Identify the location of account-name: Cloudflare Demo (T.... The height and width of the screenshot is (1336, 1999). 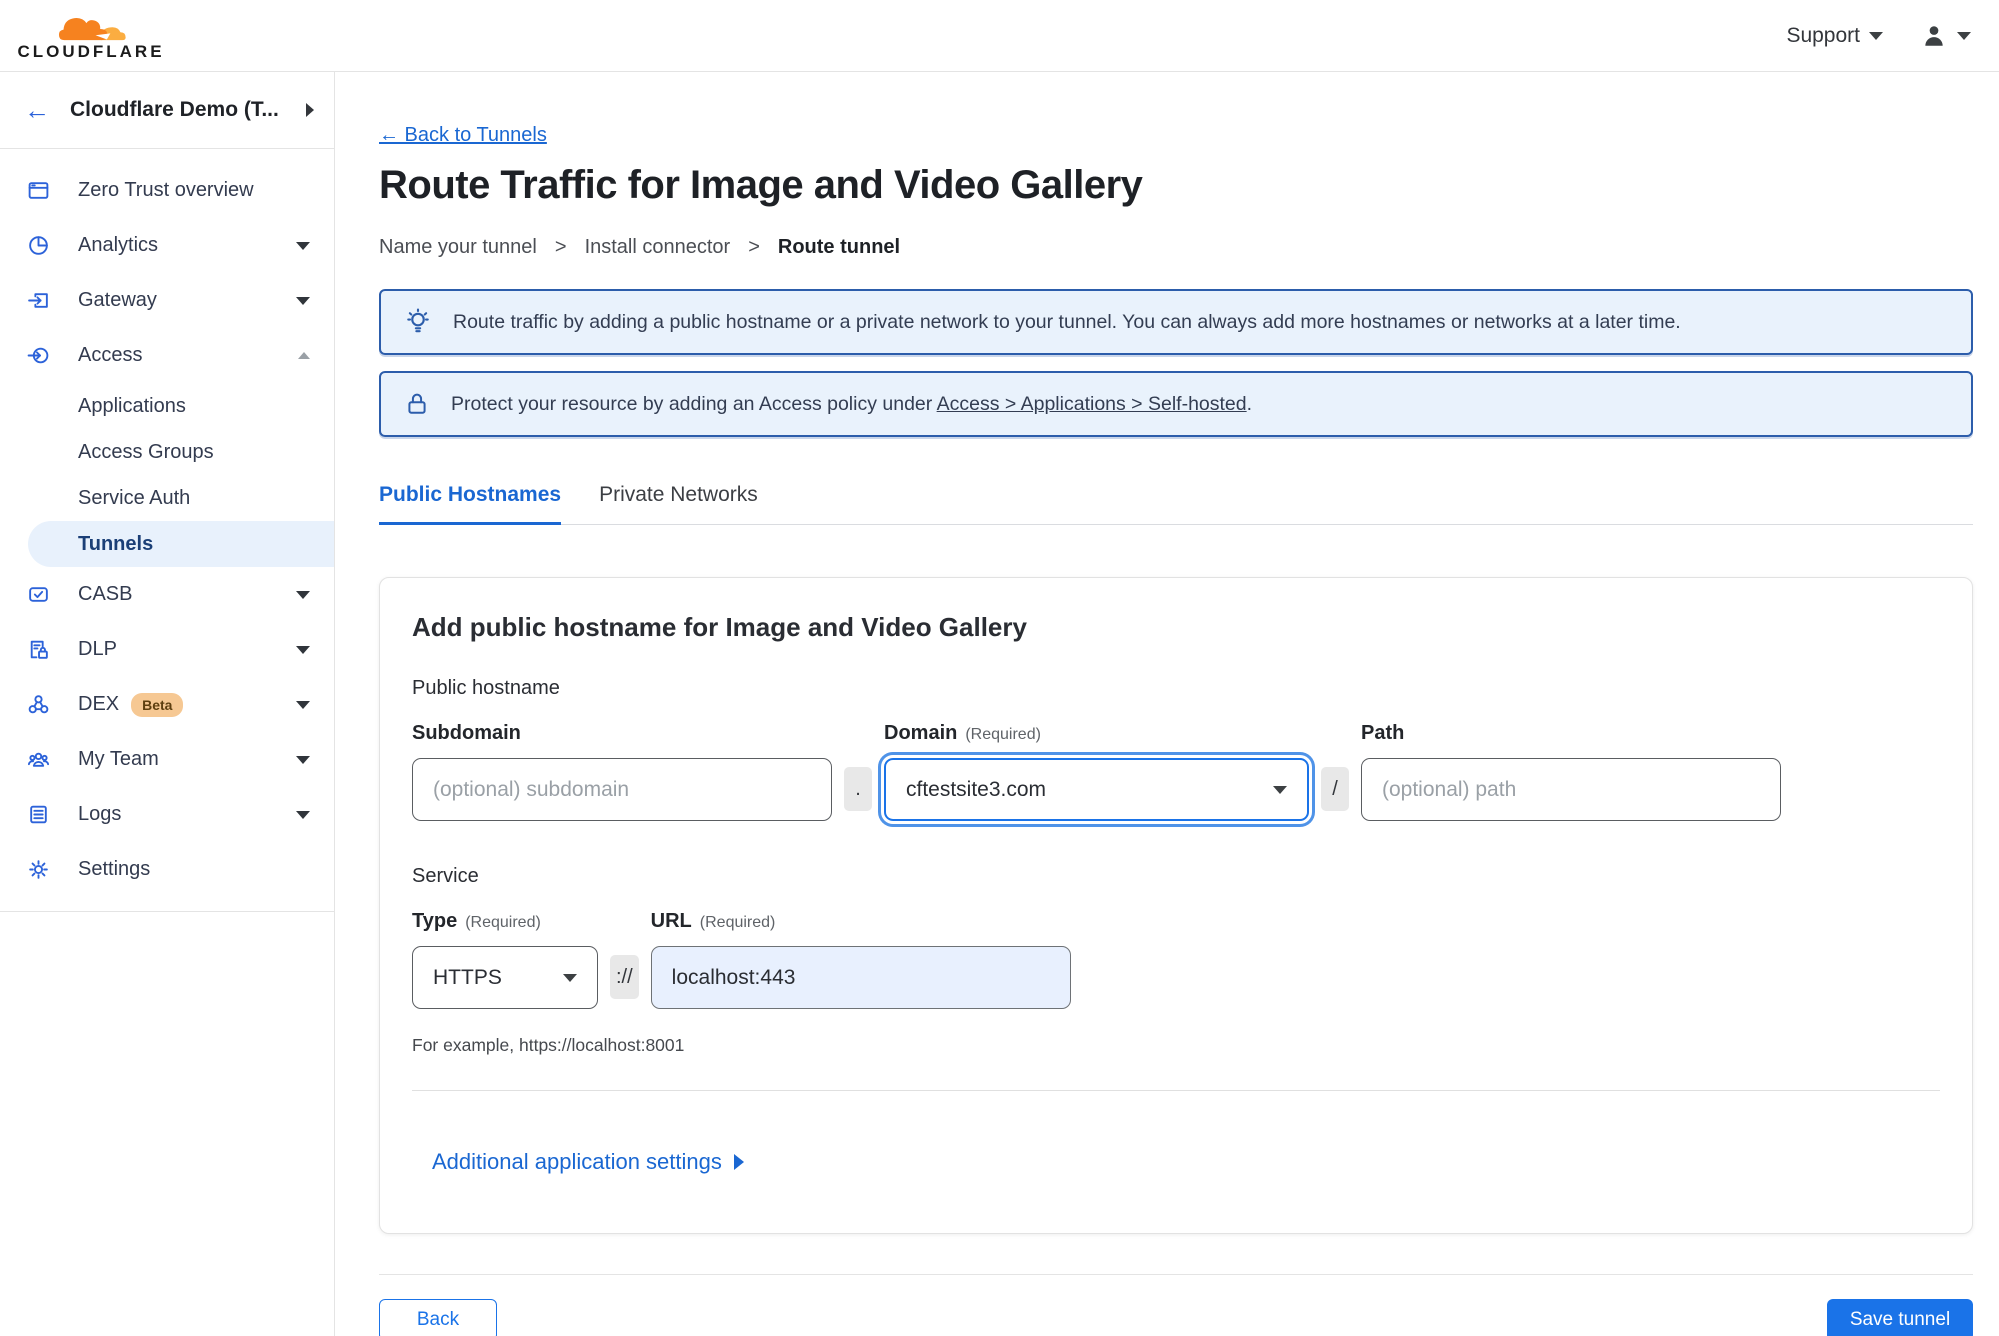
(174, 109).